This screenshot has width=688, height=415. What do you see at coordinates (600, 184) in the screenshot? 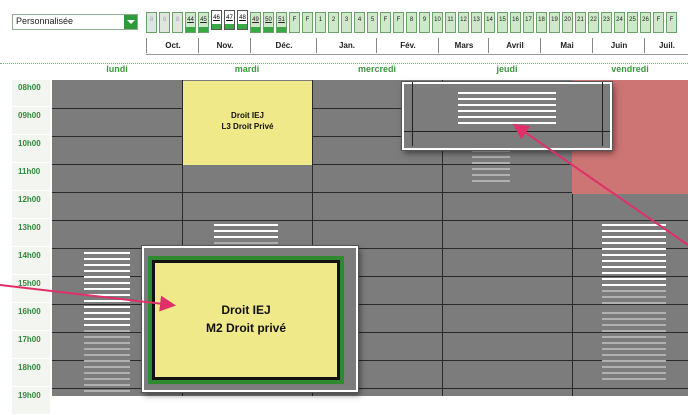
I see `arrow-right` at bounding box center [600, 184].